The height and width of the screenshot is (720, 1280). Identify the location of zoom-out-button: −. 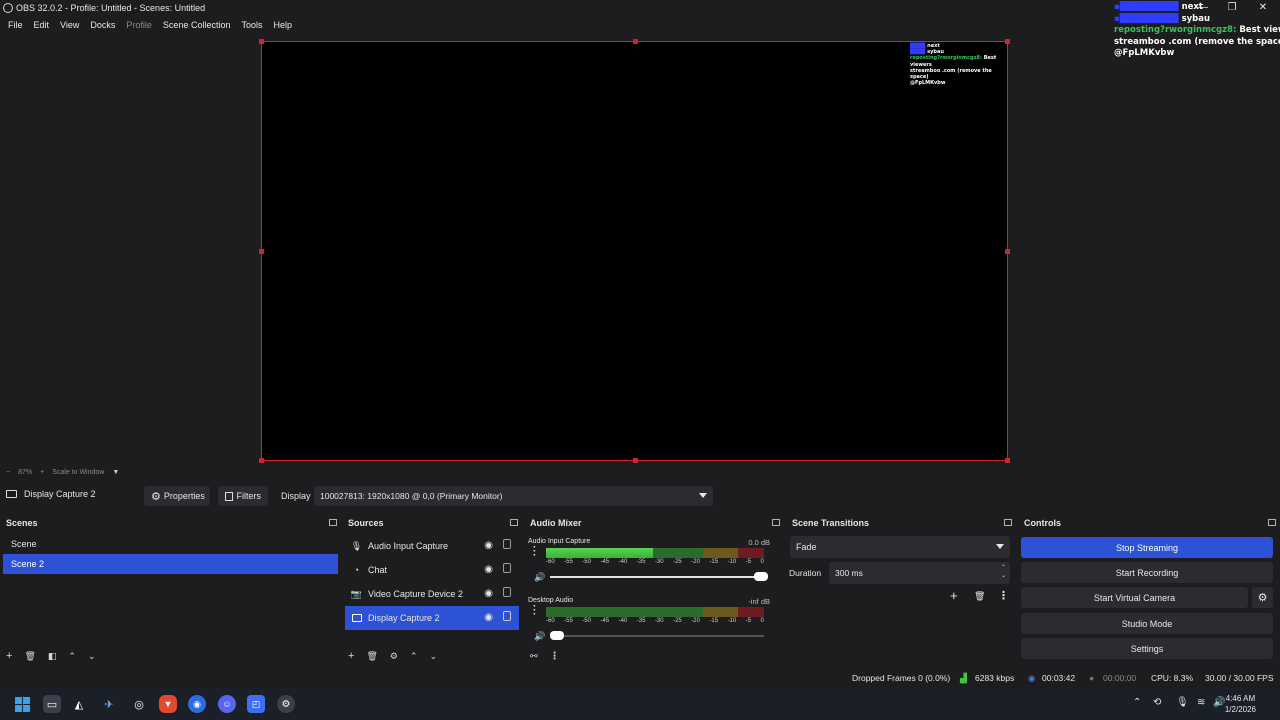
(8, 472).